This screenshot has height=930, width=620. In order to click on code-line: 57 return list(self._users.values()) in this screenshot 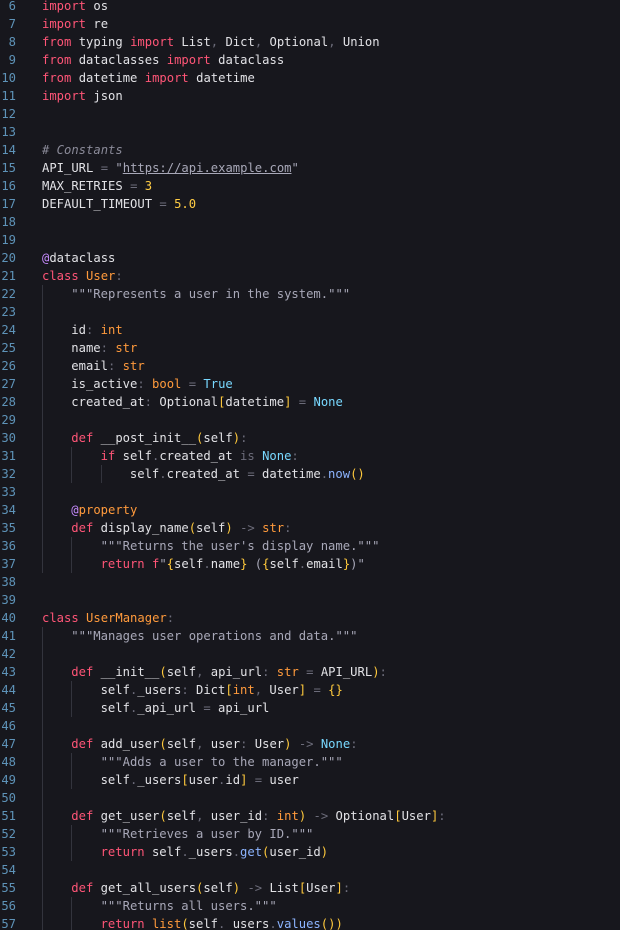, I will do `click(310, 922)`.